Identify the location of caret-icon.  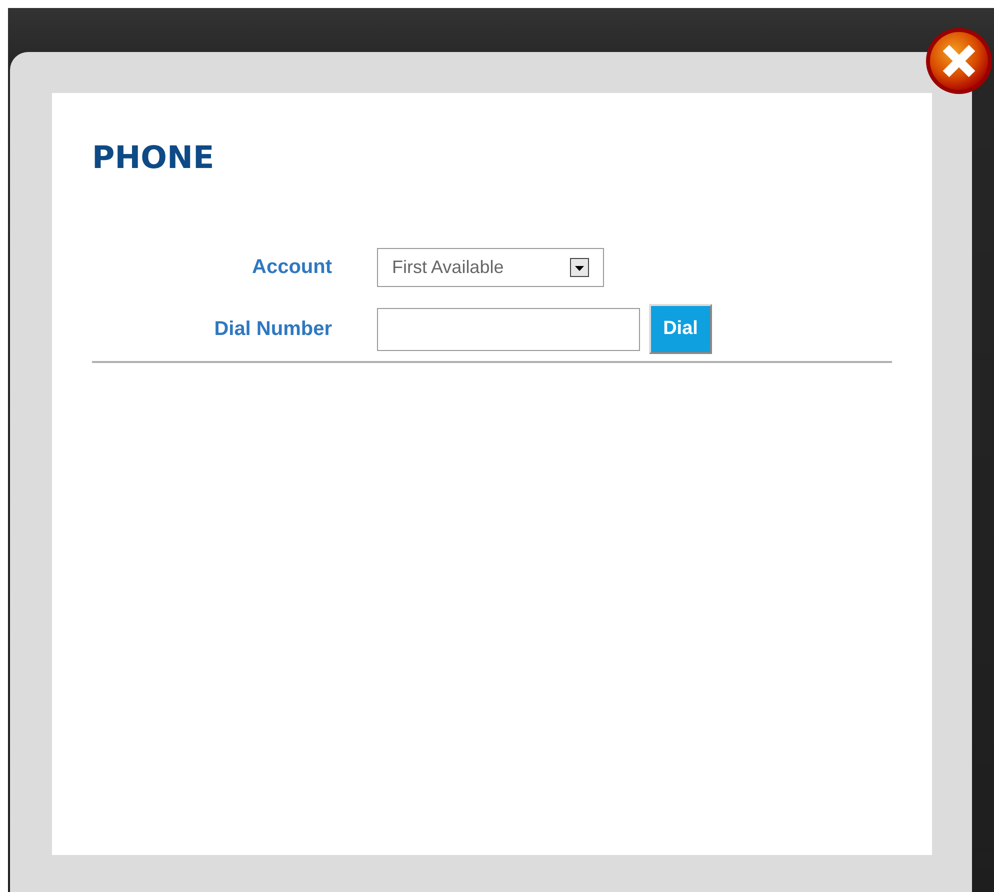
(579, 267).